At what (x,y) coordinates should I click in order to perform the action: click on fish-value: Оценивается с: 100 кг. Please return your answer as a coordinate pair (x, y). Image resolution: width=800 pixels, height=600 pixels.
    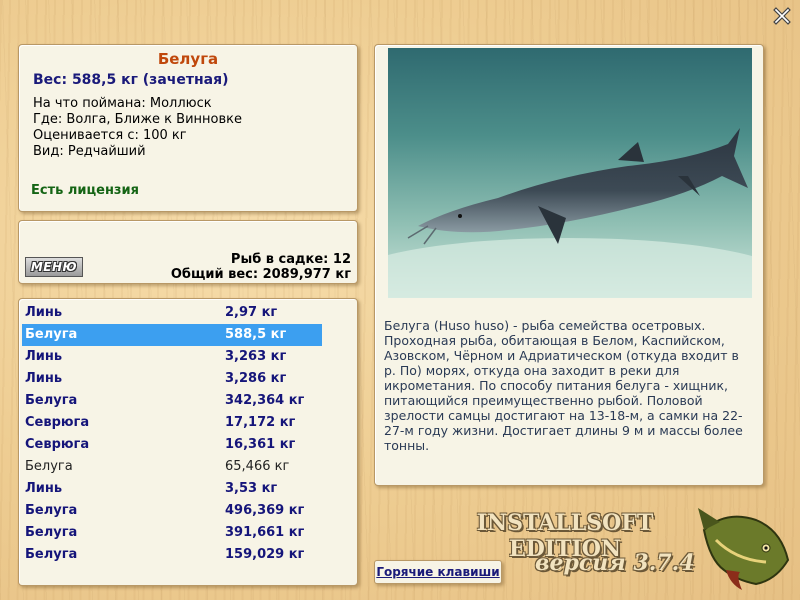
    Looking at the image, I should click on (110, 135).